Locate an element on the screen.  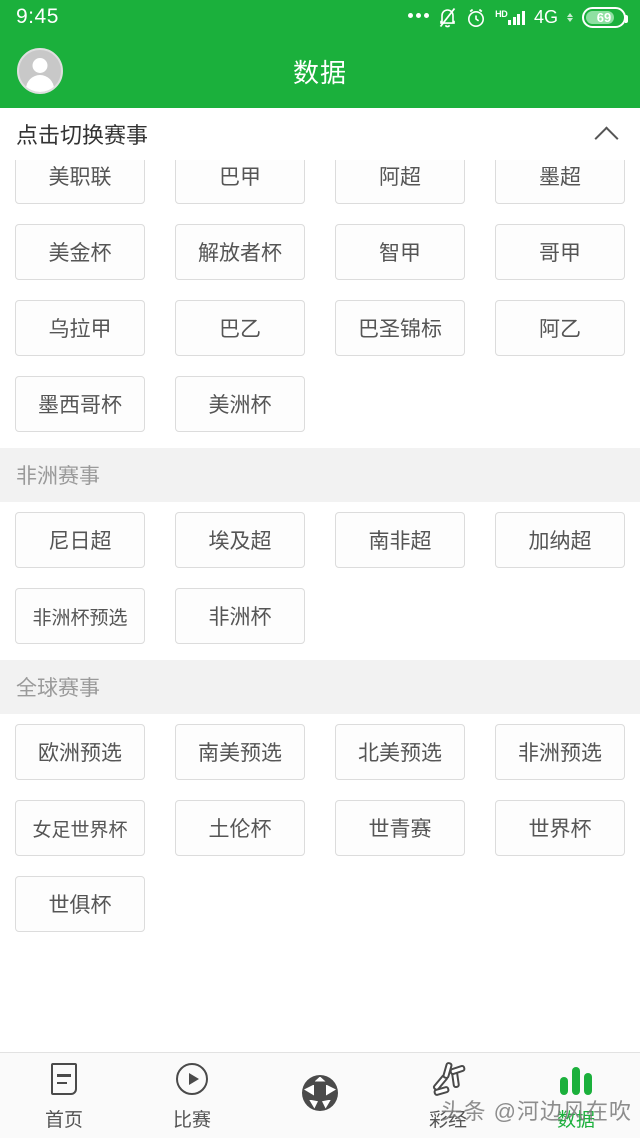
competition-cell: 土伦杯 is located at coordinates (240, 828).